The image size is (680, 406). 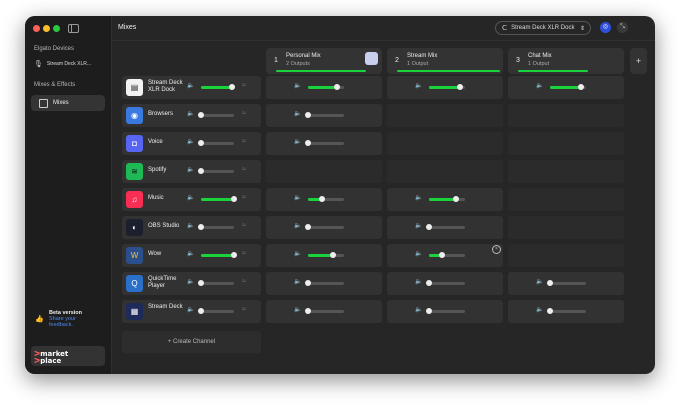 What do you see at coordinates (78, 325) in the screenshot?
I see `feedback-link-2: feedback.` at bounding box center [78, 325].